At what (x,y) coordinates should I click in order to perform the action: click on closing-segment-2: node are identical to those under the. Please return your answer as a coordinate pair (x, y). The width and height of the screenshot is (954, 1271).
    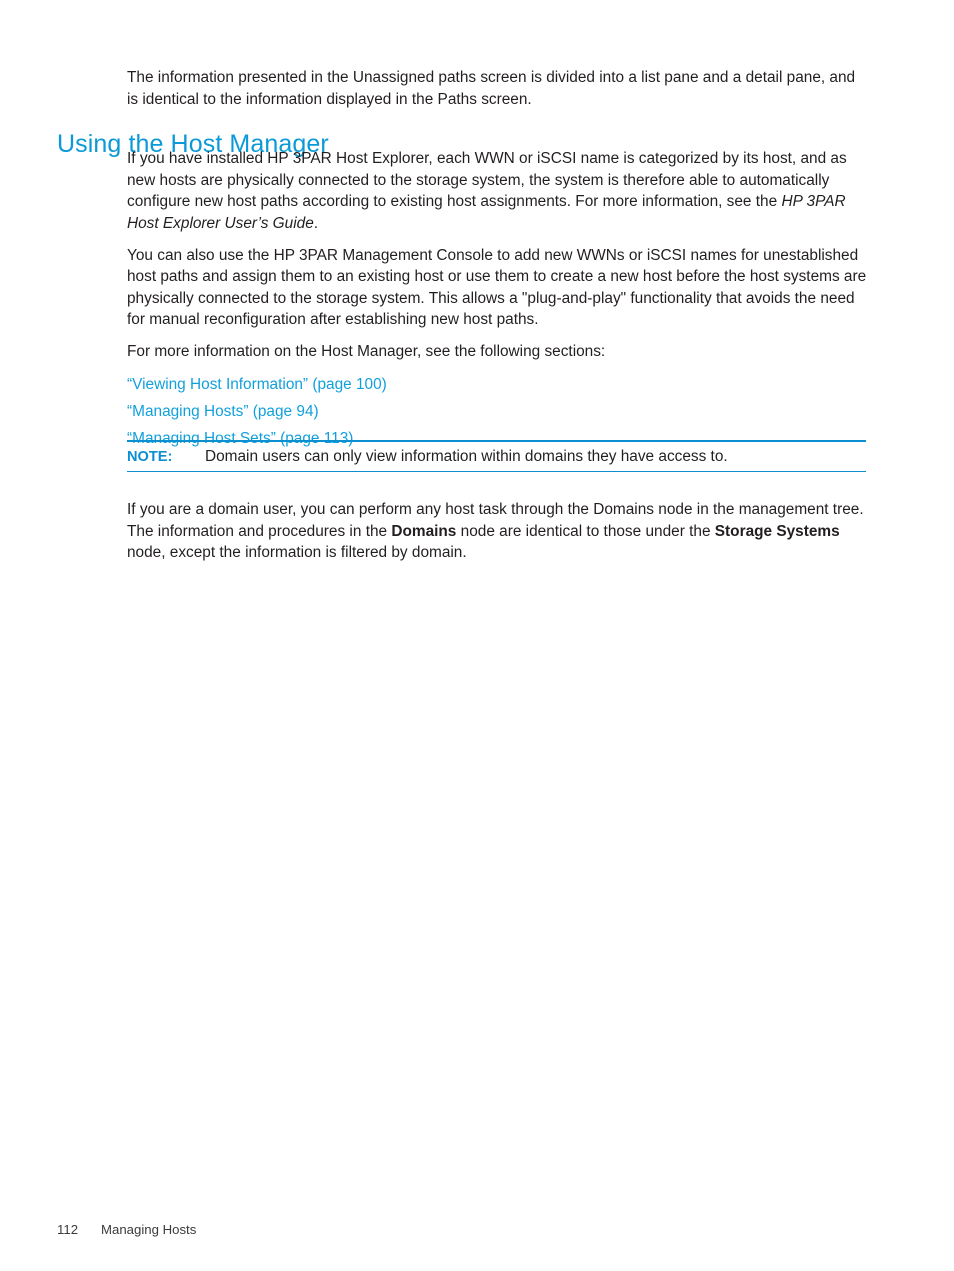
    Looking at the image, I should click on (585, 531).